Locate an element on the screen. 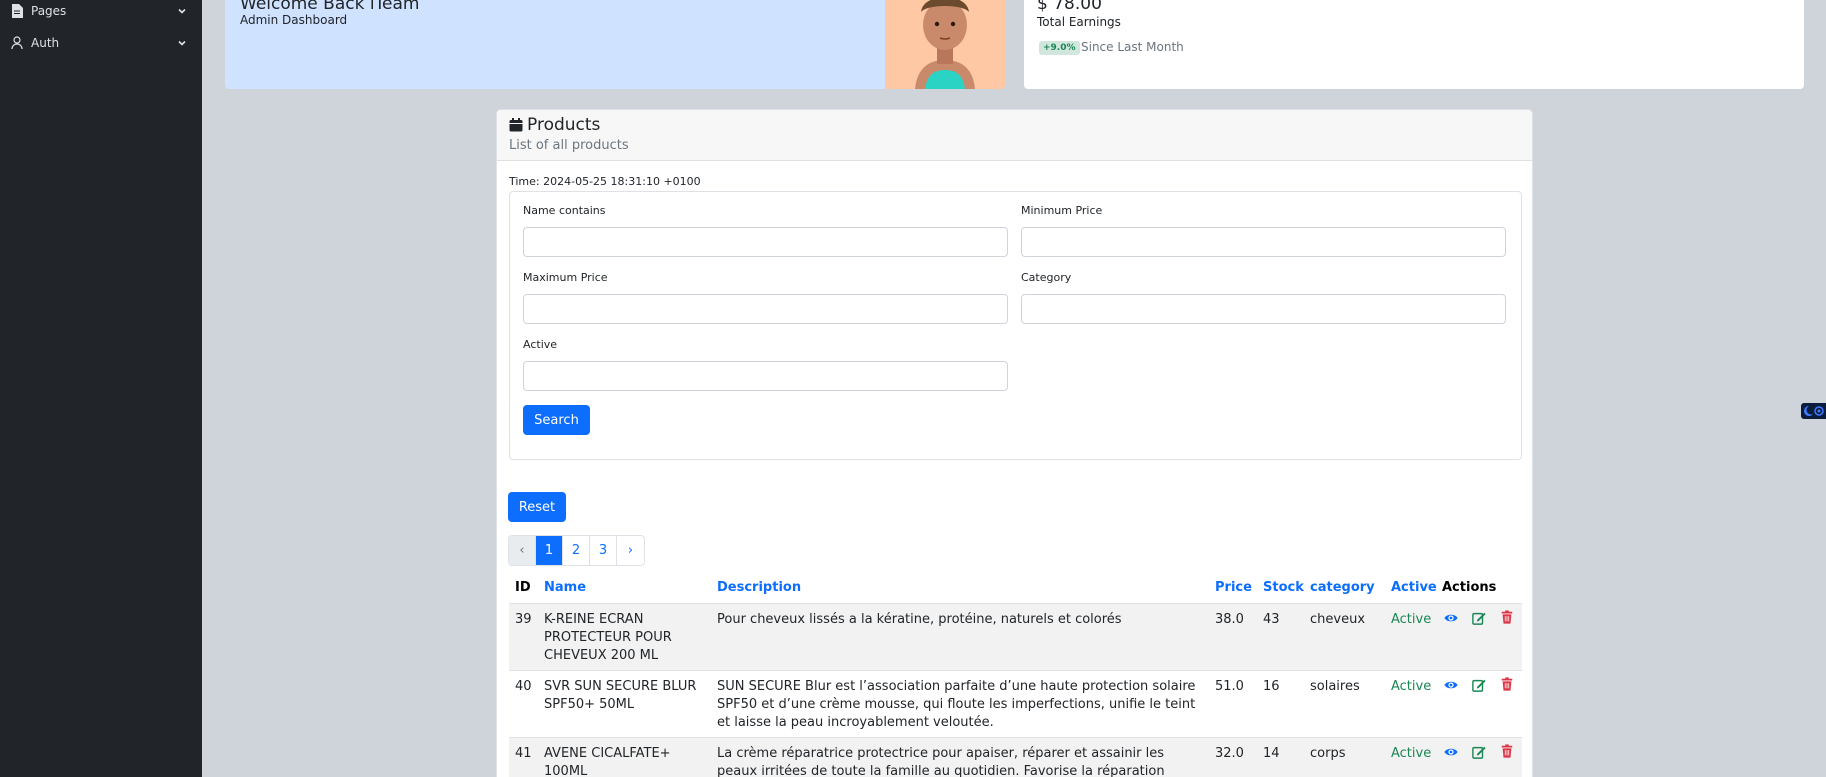  sidebar-item-label: Pages is located at coordinates (49, 11).